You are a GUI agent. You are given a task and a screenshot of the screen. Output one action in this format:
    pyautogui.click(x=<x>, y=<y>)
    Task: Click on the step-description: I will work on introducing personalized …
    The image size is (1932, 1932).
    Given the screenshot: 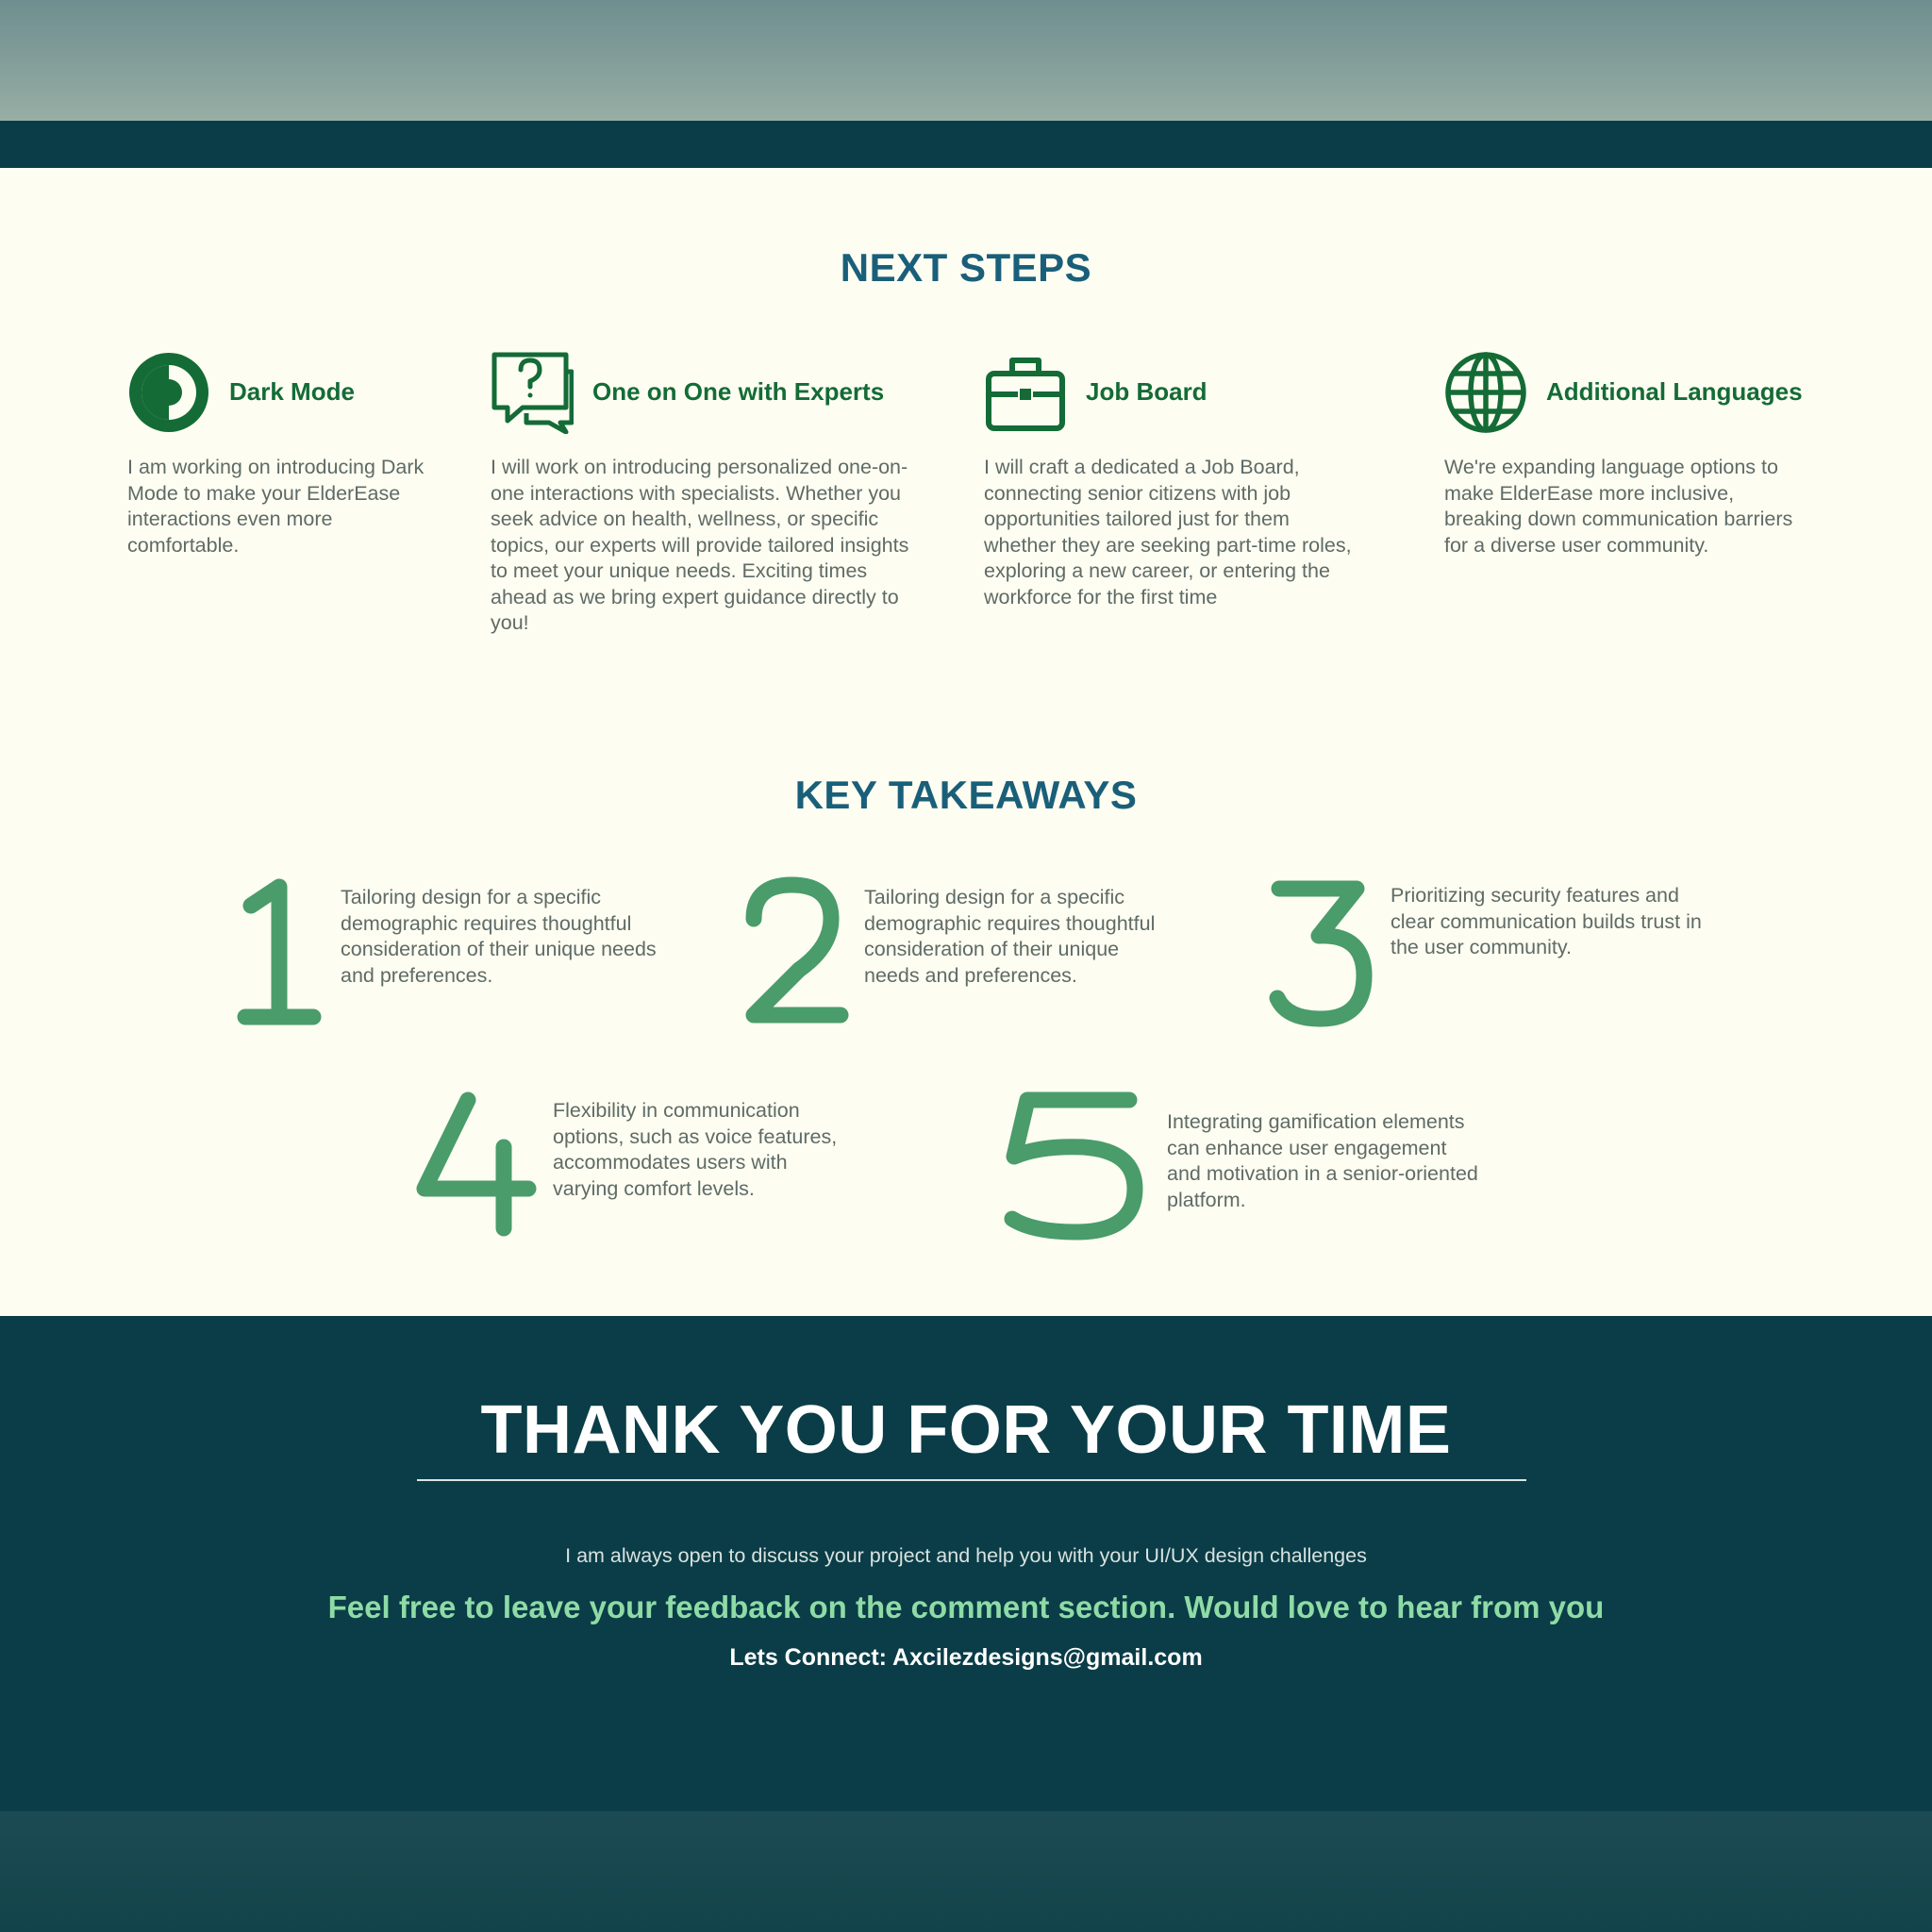 What is the action you would take?
    pyautogui.click(x=700, y=545)
    